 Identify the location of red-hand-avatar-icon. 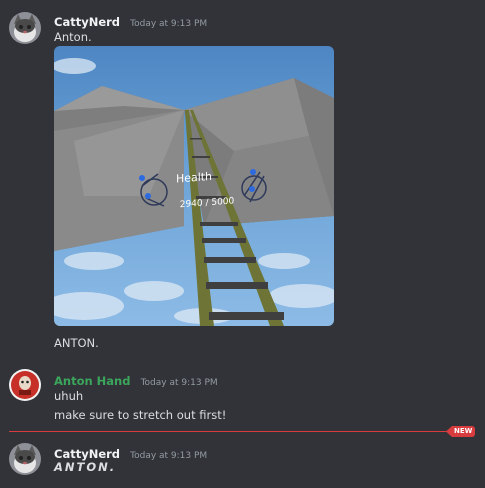
(25, 385).